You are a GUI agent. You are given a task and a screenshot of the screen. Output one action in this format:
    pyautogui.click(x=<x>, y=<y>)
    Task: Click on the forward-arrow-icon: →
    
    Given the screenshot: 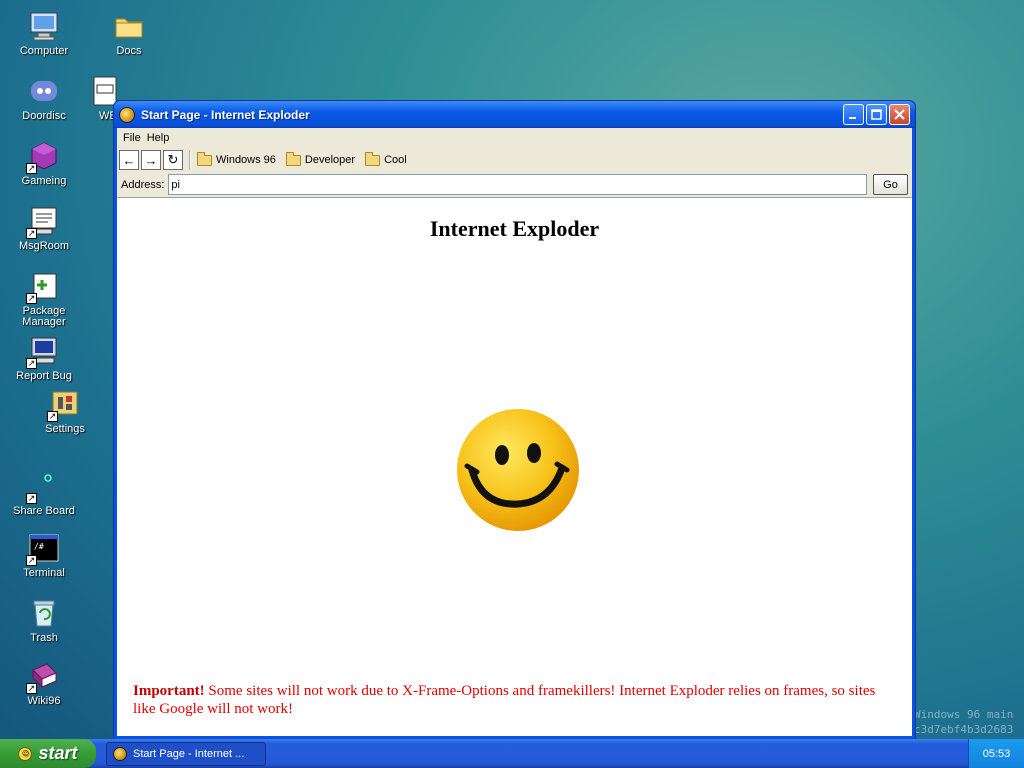 What is the action you would take?
    pyautogui.click(x=151, y=160)
    